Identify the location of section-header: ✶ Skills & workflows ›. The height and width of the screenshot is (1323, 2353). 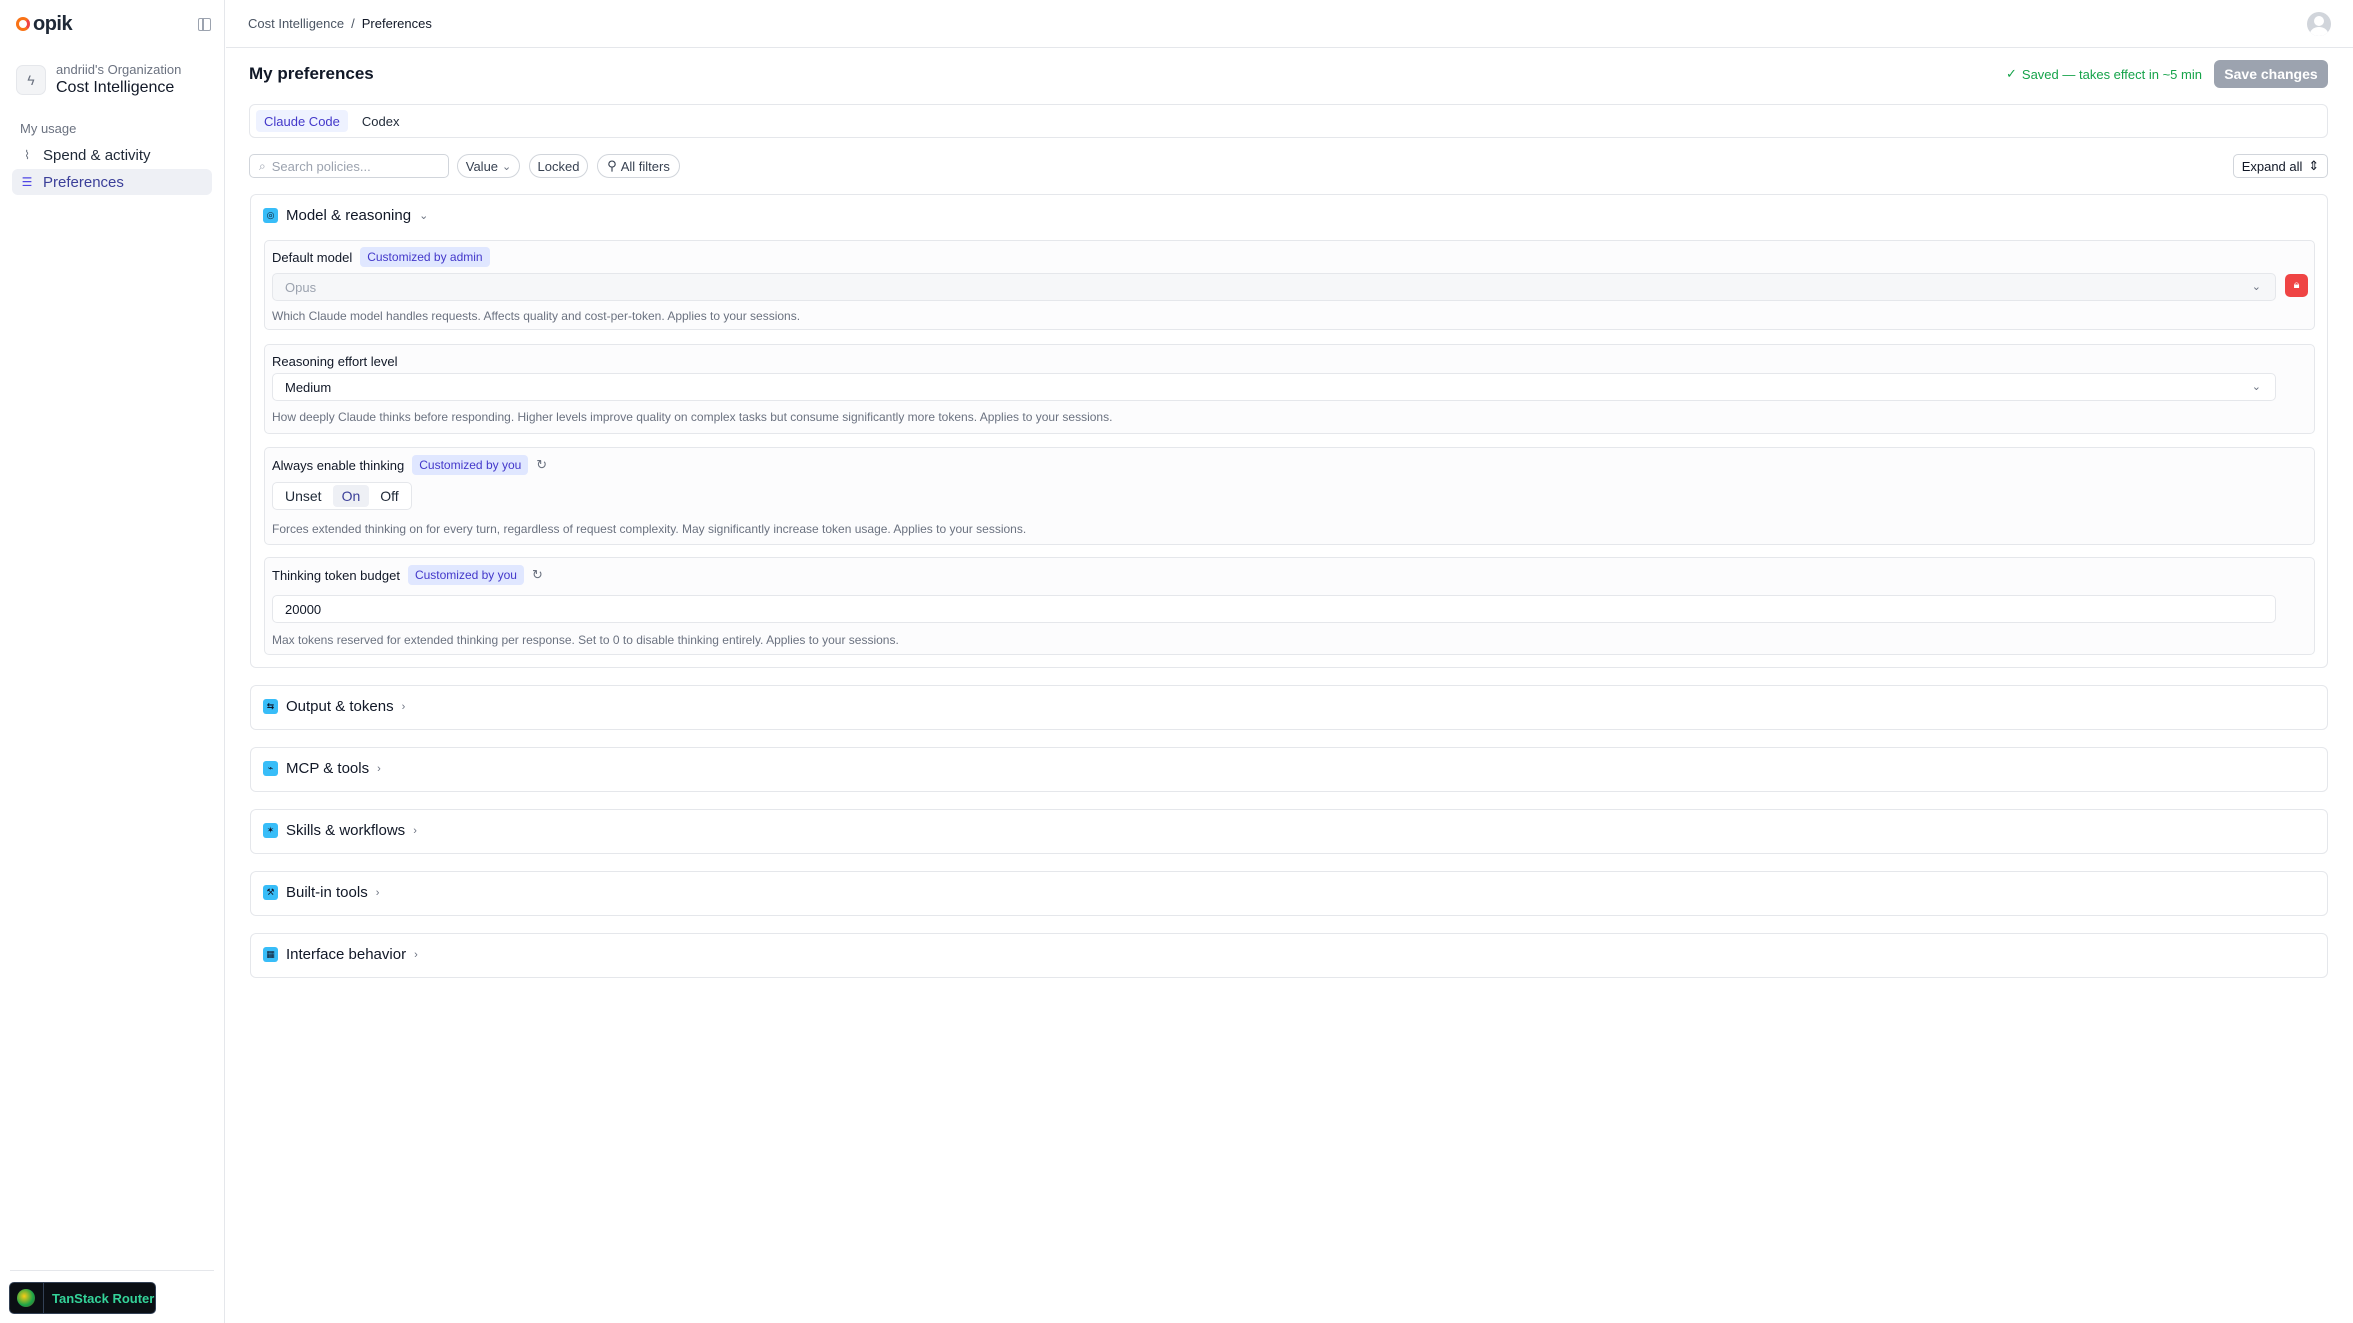
(340, 830).